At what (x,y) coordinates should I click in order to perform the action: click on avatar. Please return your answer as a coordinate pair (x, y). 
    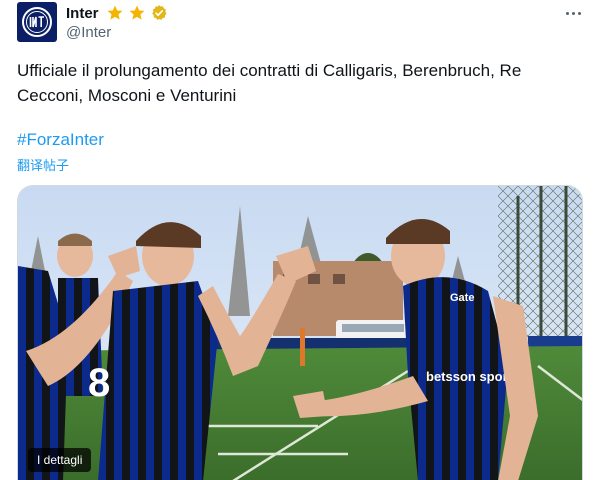
    Looking at the image, I should click on (37, 22).